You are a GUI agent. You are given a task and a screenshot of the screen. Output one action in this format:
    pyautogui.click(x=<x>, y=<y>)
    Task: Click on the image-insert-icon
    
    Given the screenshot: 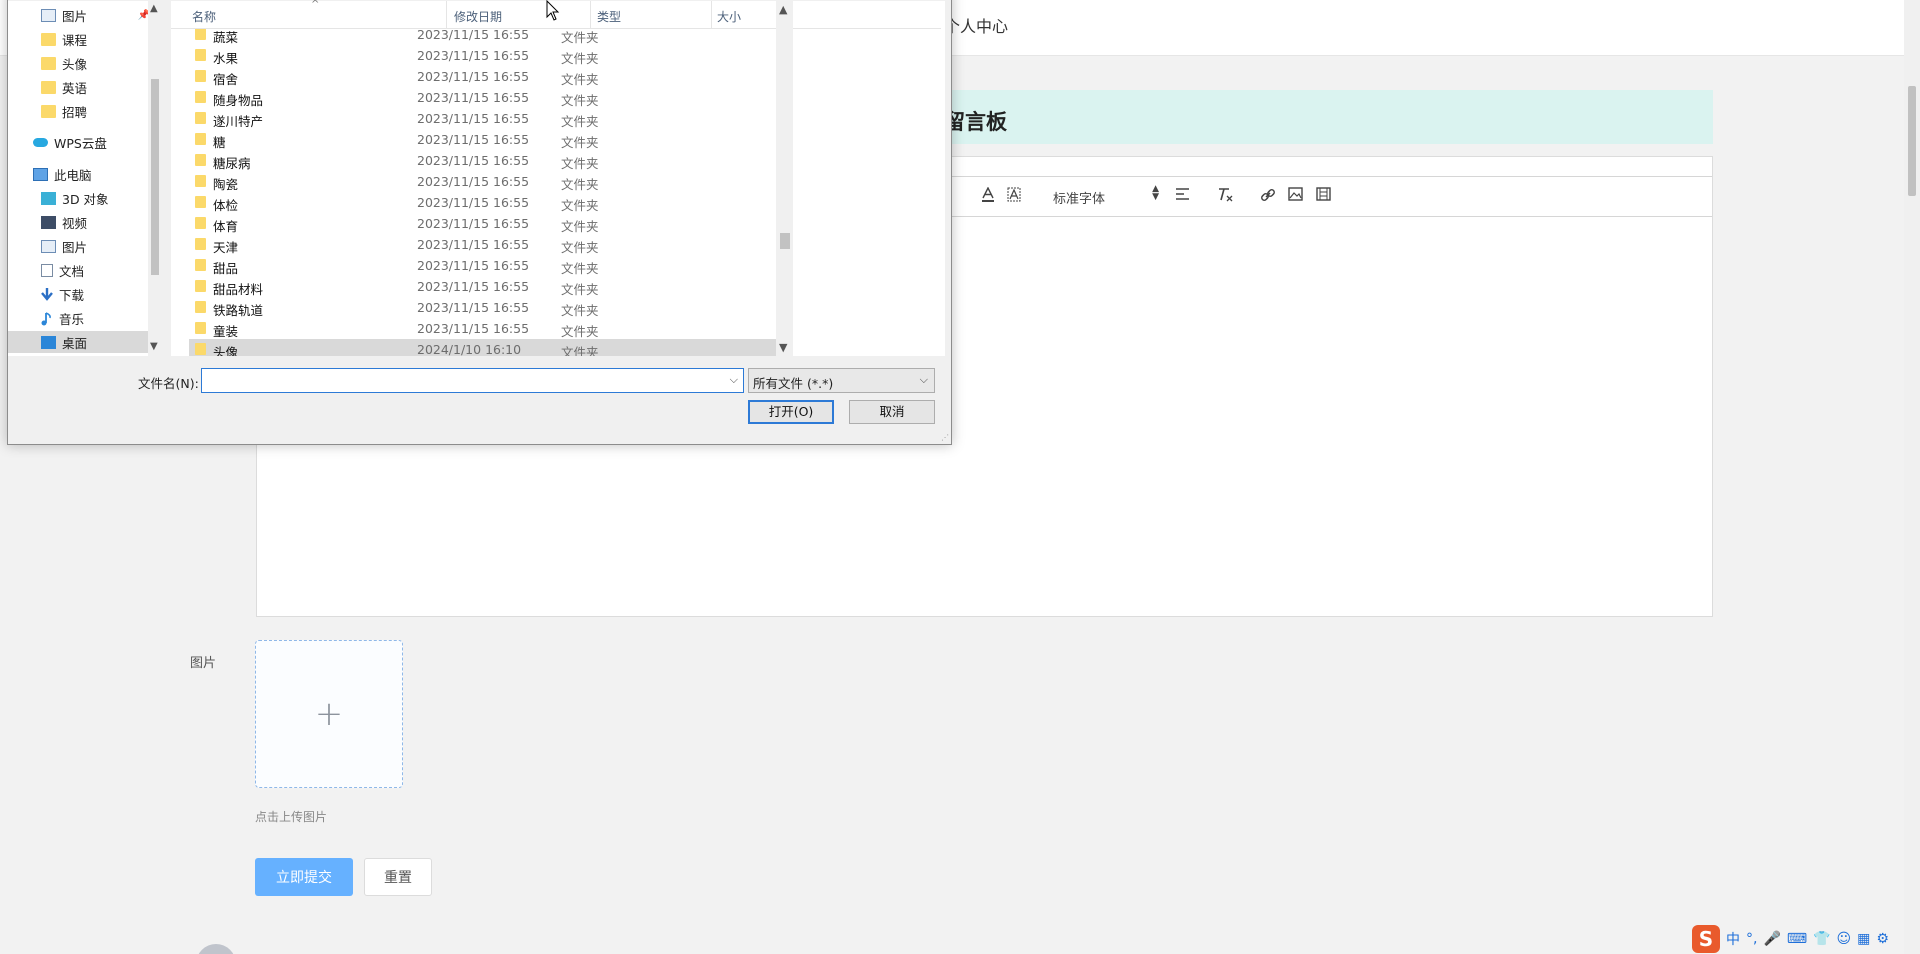 What is the action you would take?
    pyautogui.click(x=1295, y=194)
    